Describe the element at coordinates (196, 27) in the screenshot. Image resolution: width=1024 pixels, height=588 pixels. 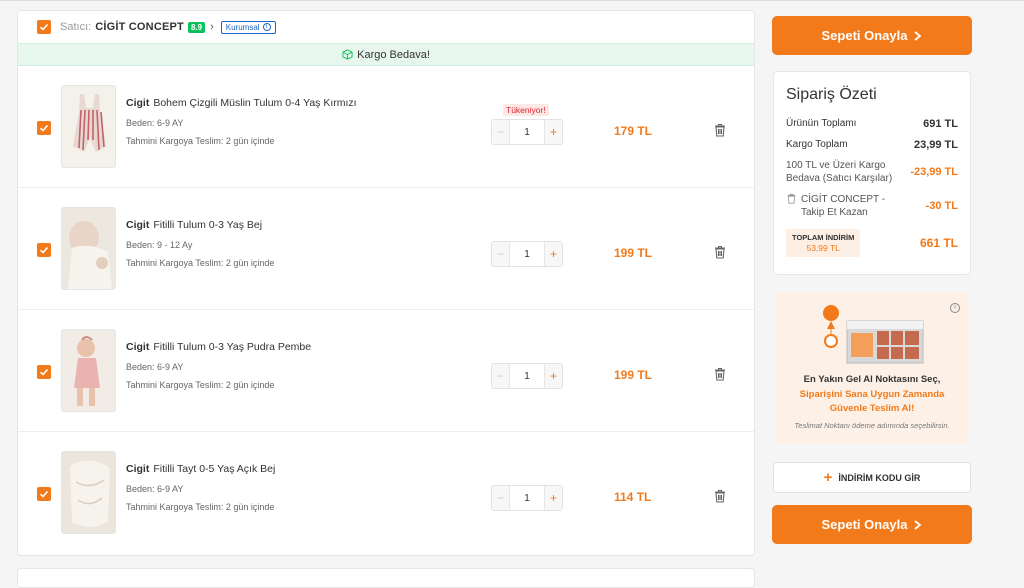
I see `seller-rating-badge: 8.9` at that location.